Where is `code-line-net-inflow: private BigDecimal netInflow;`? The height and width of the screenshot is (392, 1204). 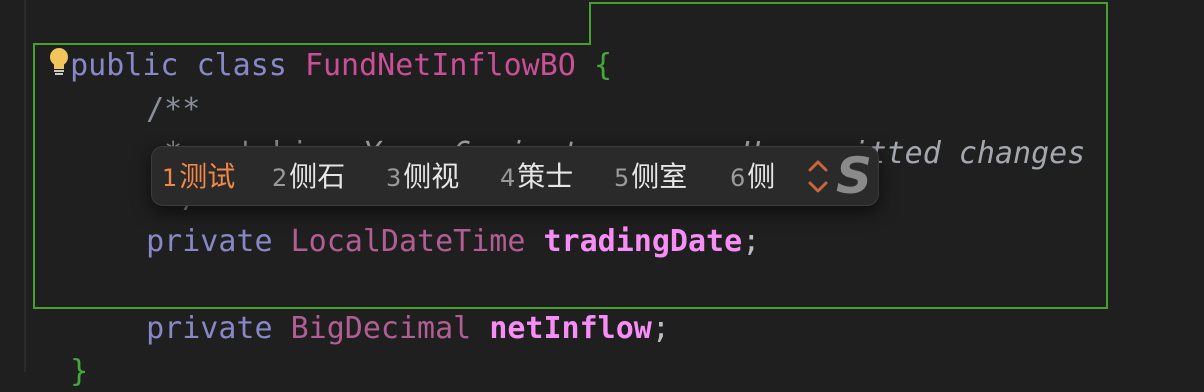 code-line-net-inflow: private BigDecimal netInflow; is located at coordinates (390, 307).